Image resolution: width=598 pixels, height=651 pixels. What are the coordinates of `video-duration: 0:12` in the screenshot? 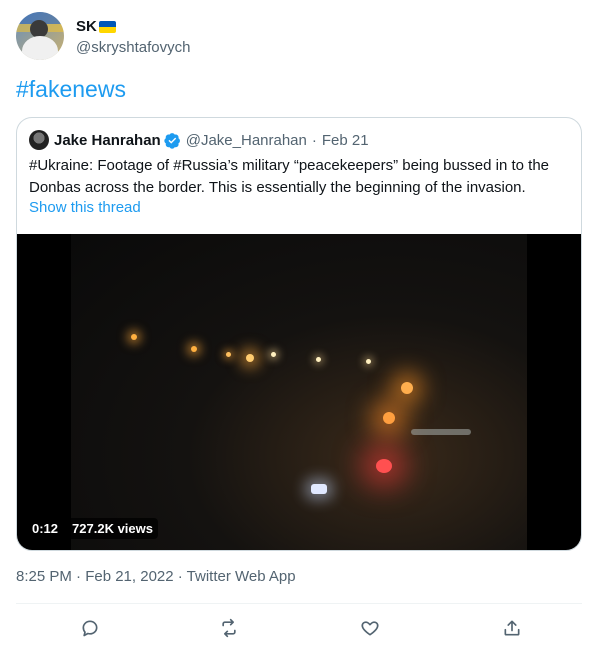 It's located at (45, 528).